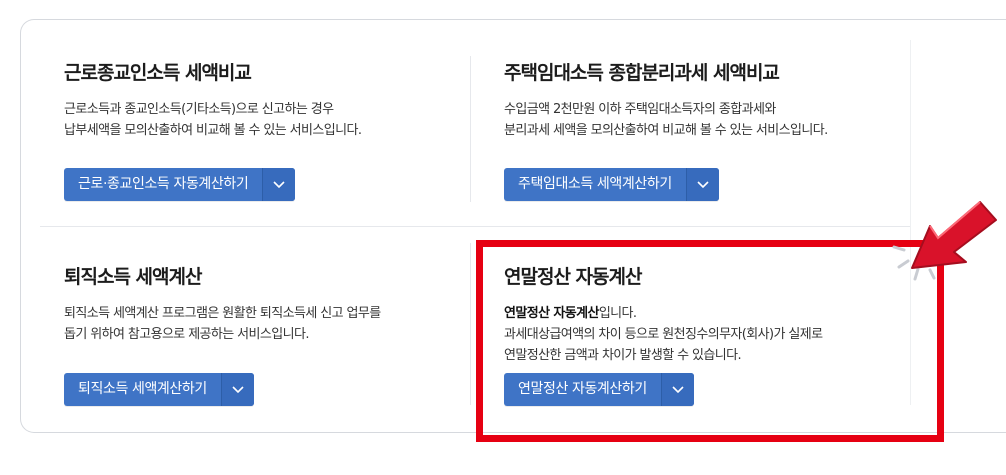  Describe the element at coordinates (642, 73) in the screenshot. I see `card-title: 주택임대소득 종합분리과세 세액비교` at that location.